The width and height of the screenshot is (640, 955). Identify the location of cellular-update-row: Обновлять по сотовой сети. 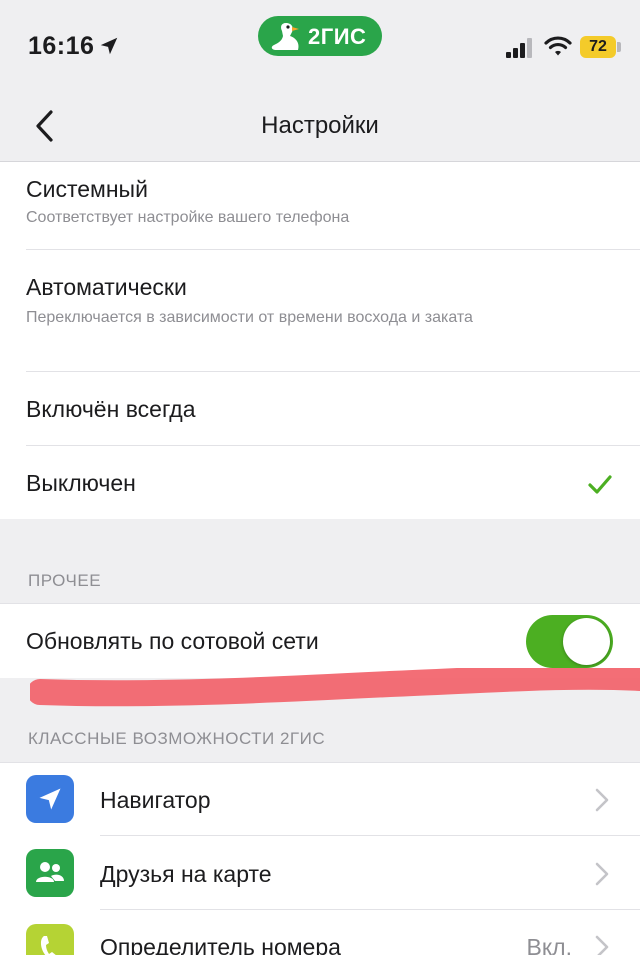
(320, 641).